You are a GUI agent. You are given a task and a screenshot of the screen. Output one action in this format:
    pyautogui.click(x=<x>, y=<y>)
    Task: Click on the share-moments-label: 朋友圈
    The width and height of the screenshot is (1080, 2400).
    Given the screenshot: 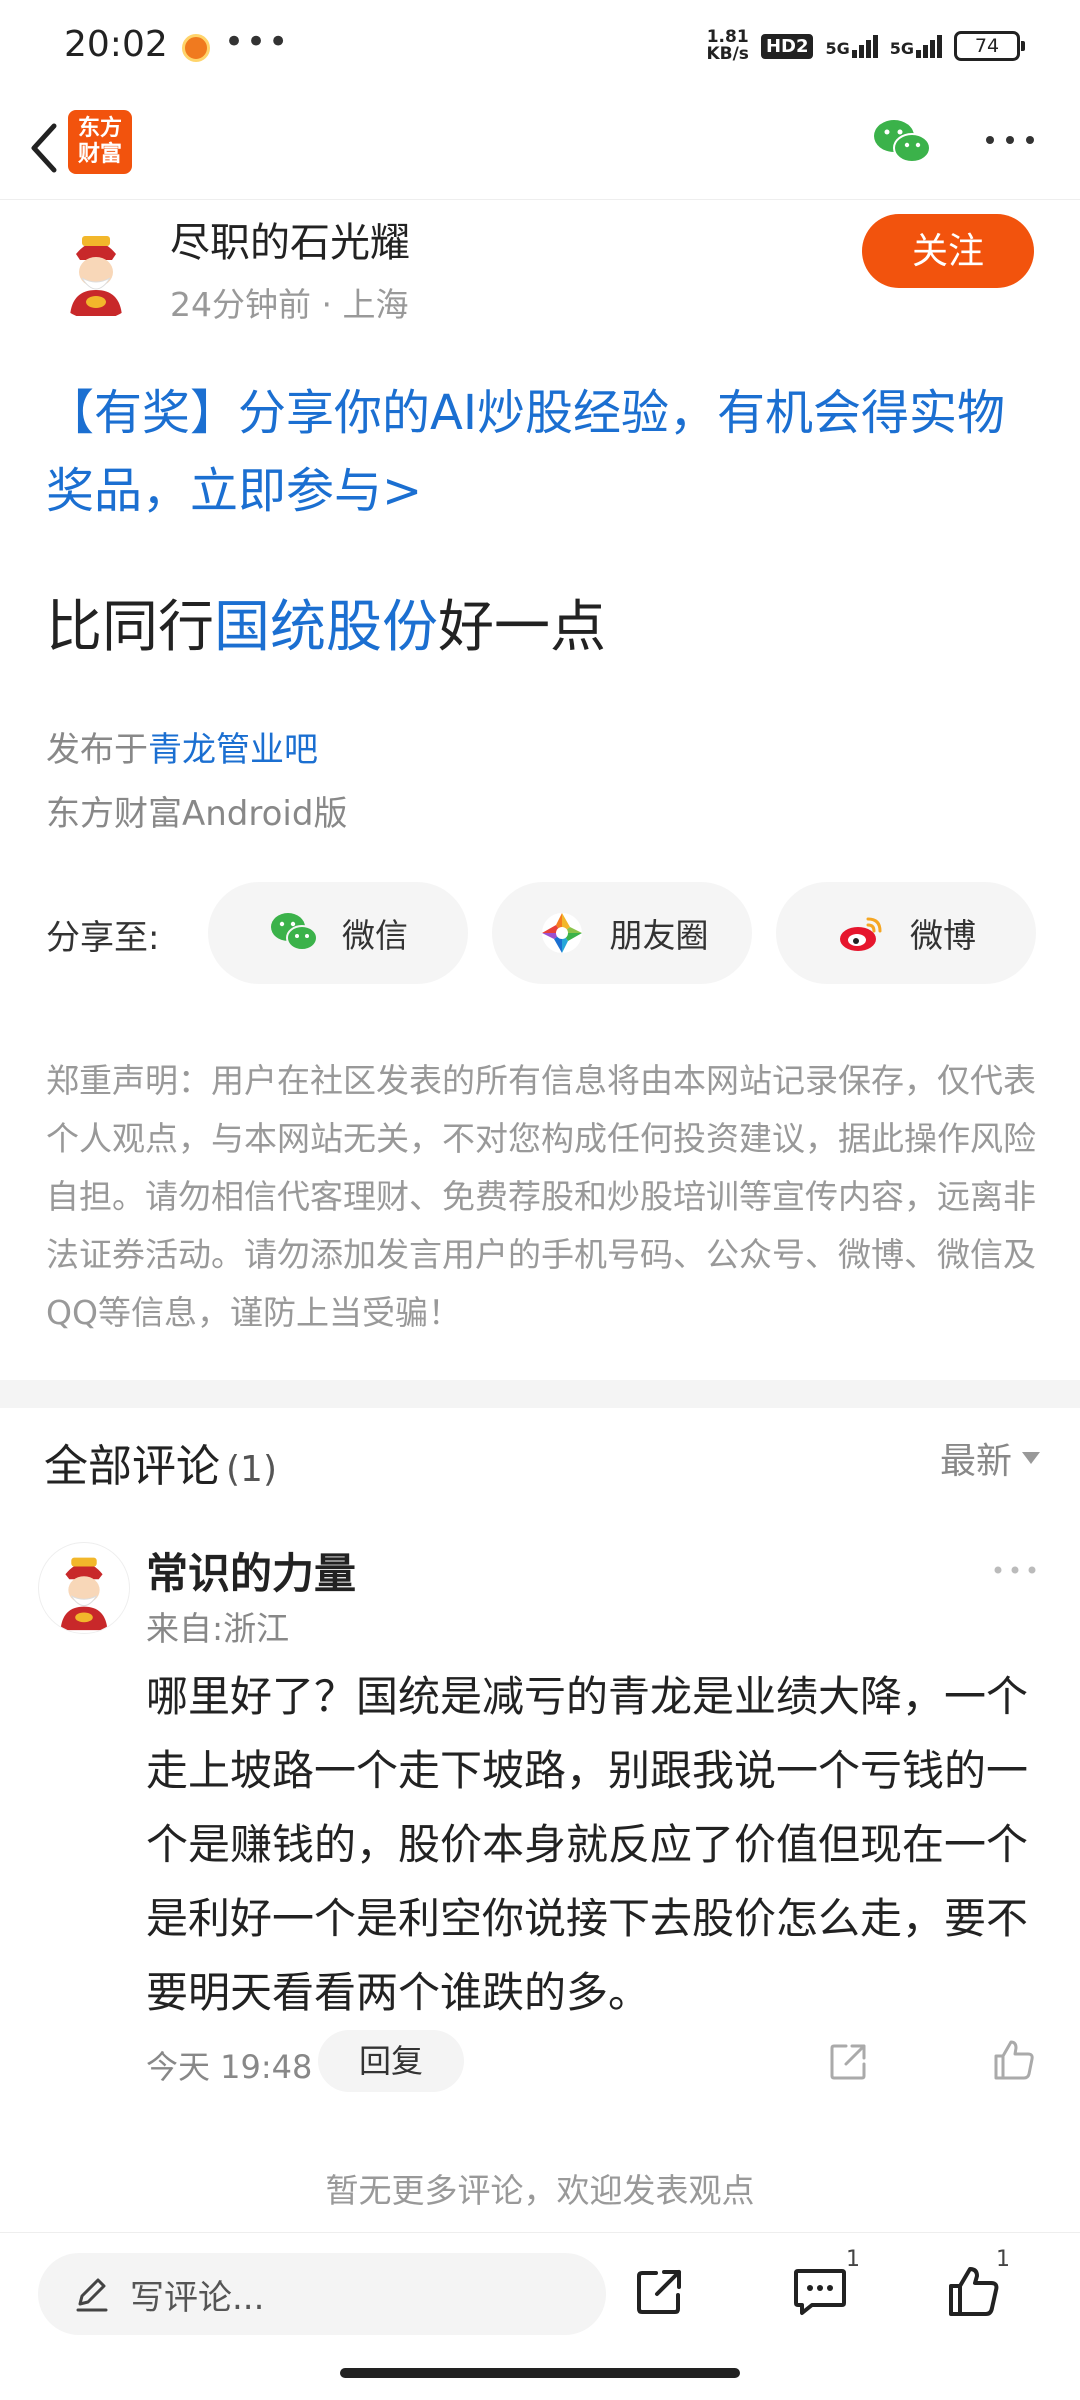 What is the action you would take?
    pyautogui.click(x=659, y=935)
    